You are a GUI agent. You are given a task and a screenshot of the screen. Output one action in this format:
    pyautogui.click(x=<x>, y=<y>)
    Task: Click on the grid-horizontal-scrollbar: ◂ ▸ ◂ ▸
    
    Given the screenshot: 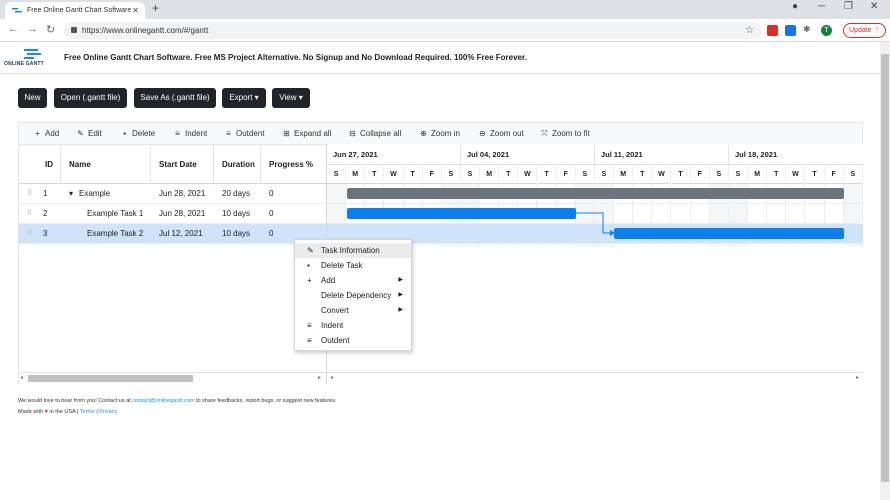 What is the action you would take?
    pyautogui.click(x=440, y=378)
    